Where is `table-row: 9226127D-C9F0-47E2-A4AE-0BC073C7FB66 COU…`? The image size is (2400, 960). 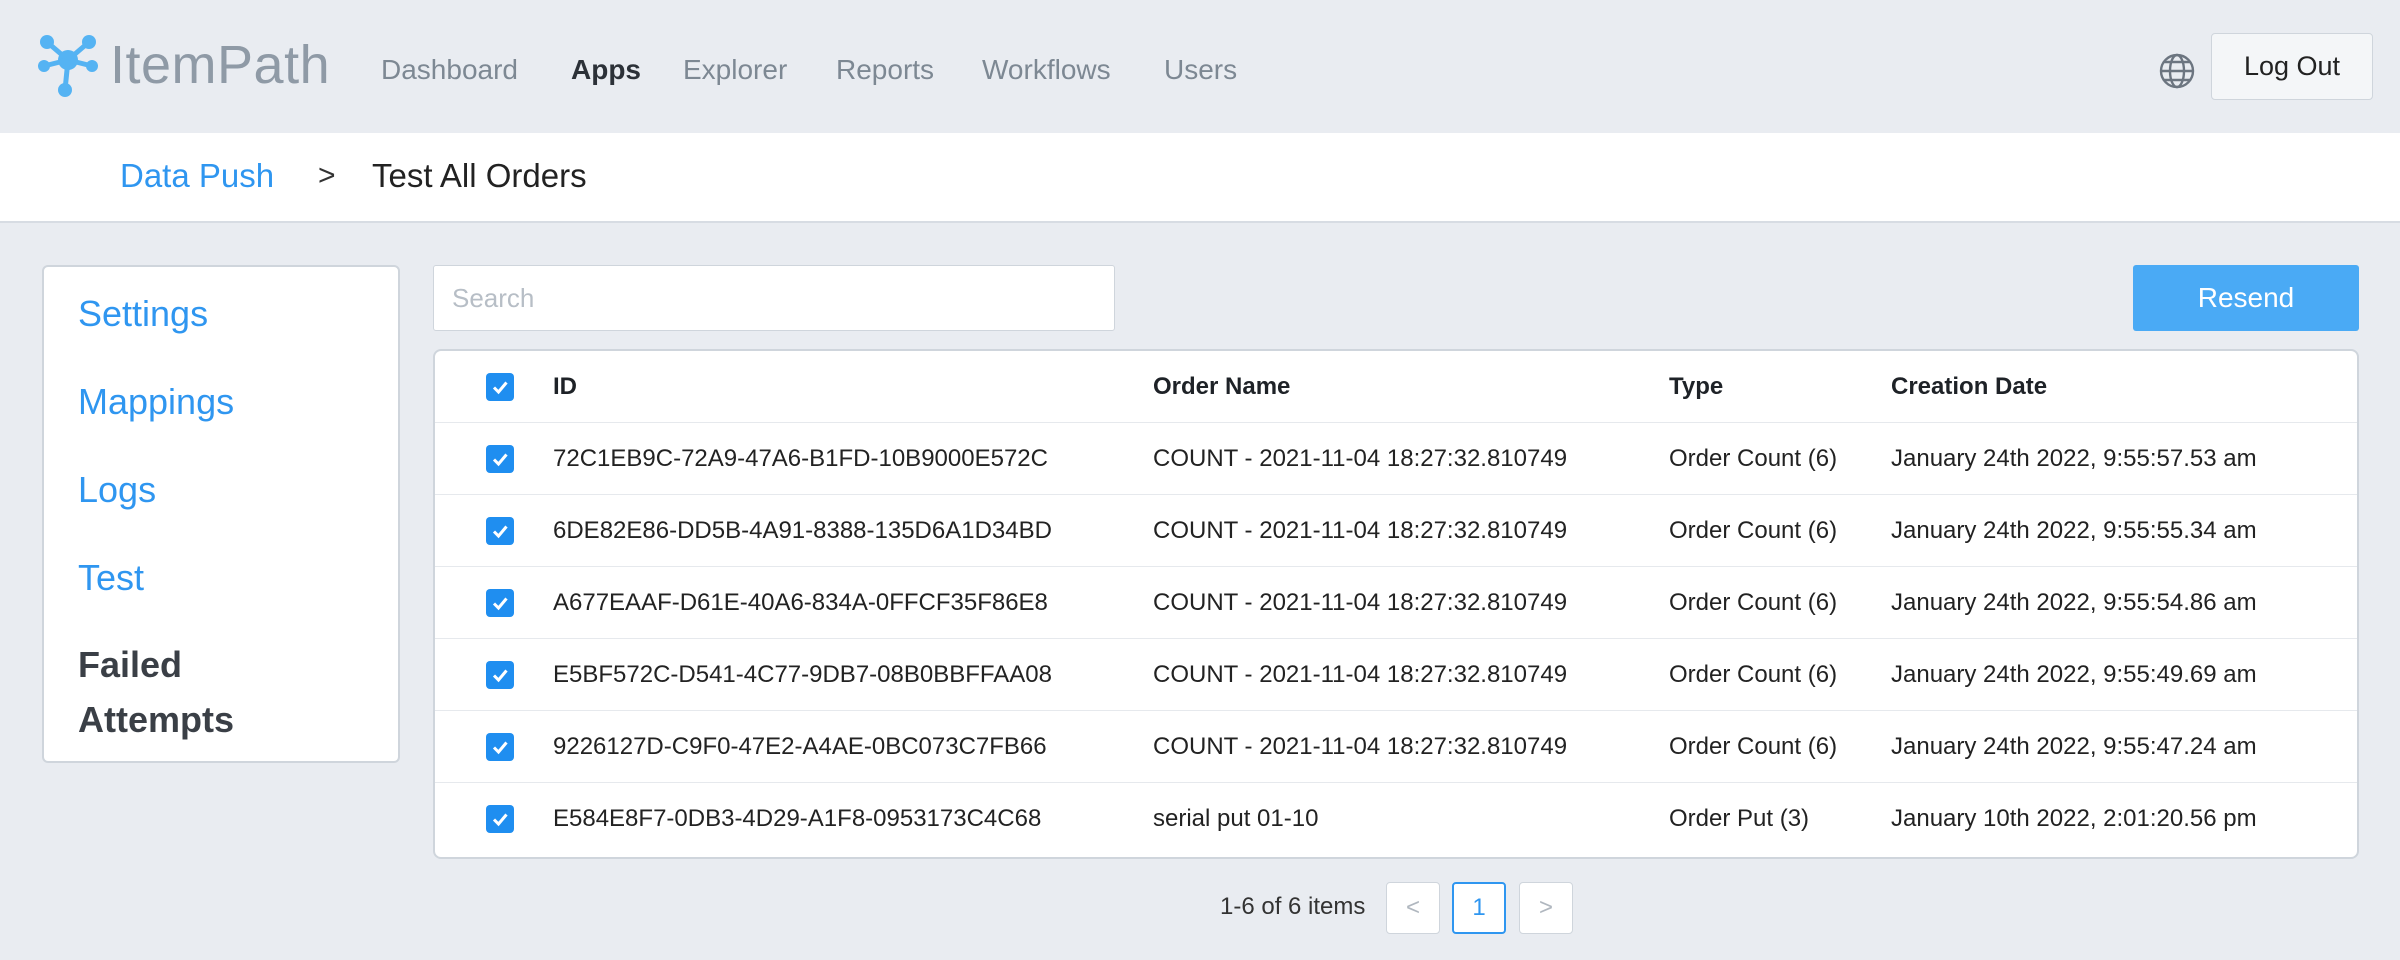
table-row: 9226127D-C9F0-47E2-A4AE-0BC073C7FB66 COU… is located at coordinates (1396, 747).